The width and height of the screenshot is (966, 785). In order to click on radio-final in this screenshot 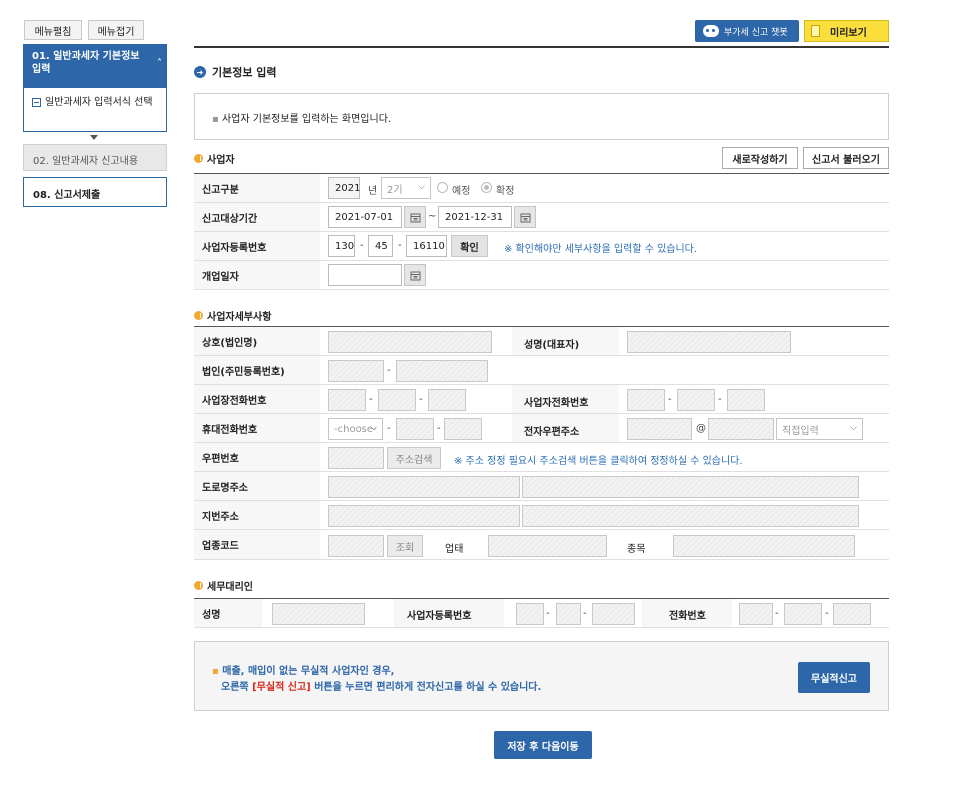, I will do `click(486, 187)`.